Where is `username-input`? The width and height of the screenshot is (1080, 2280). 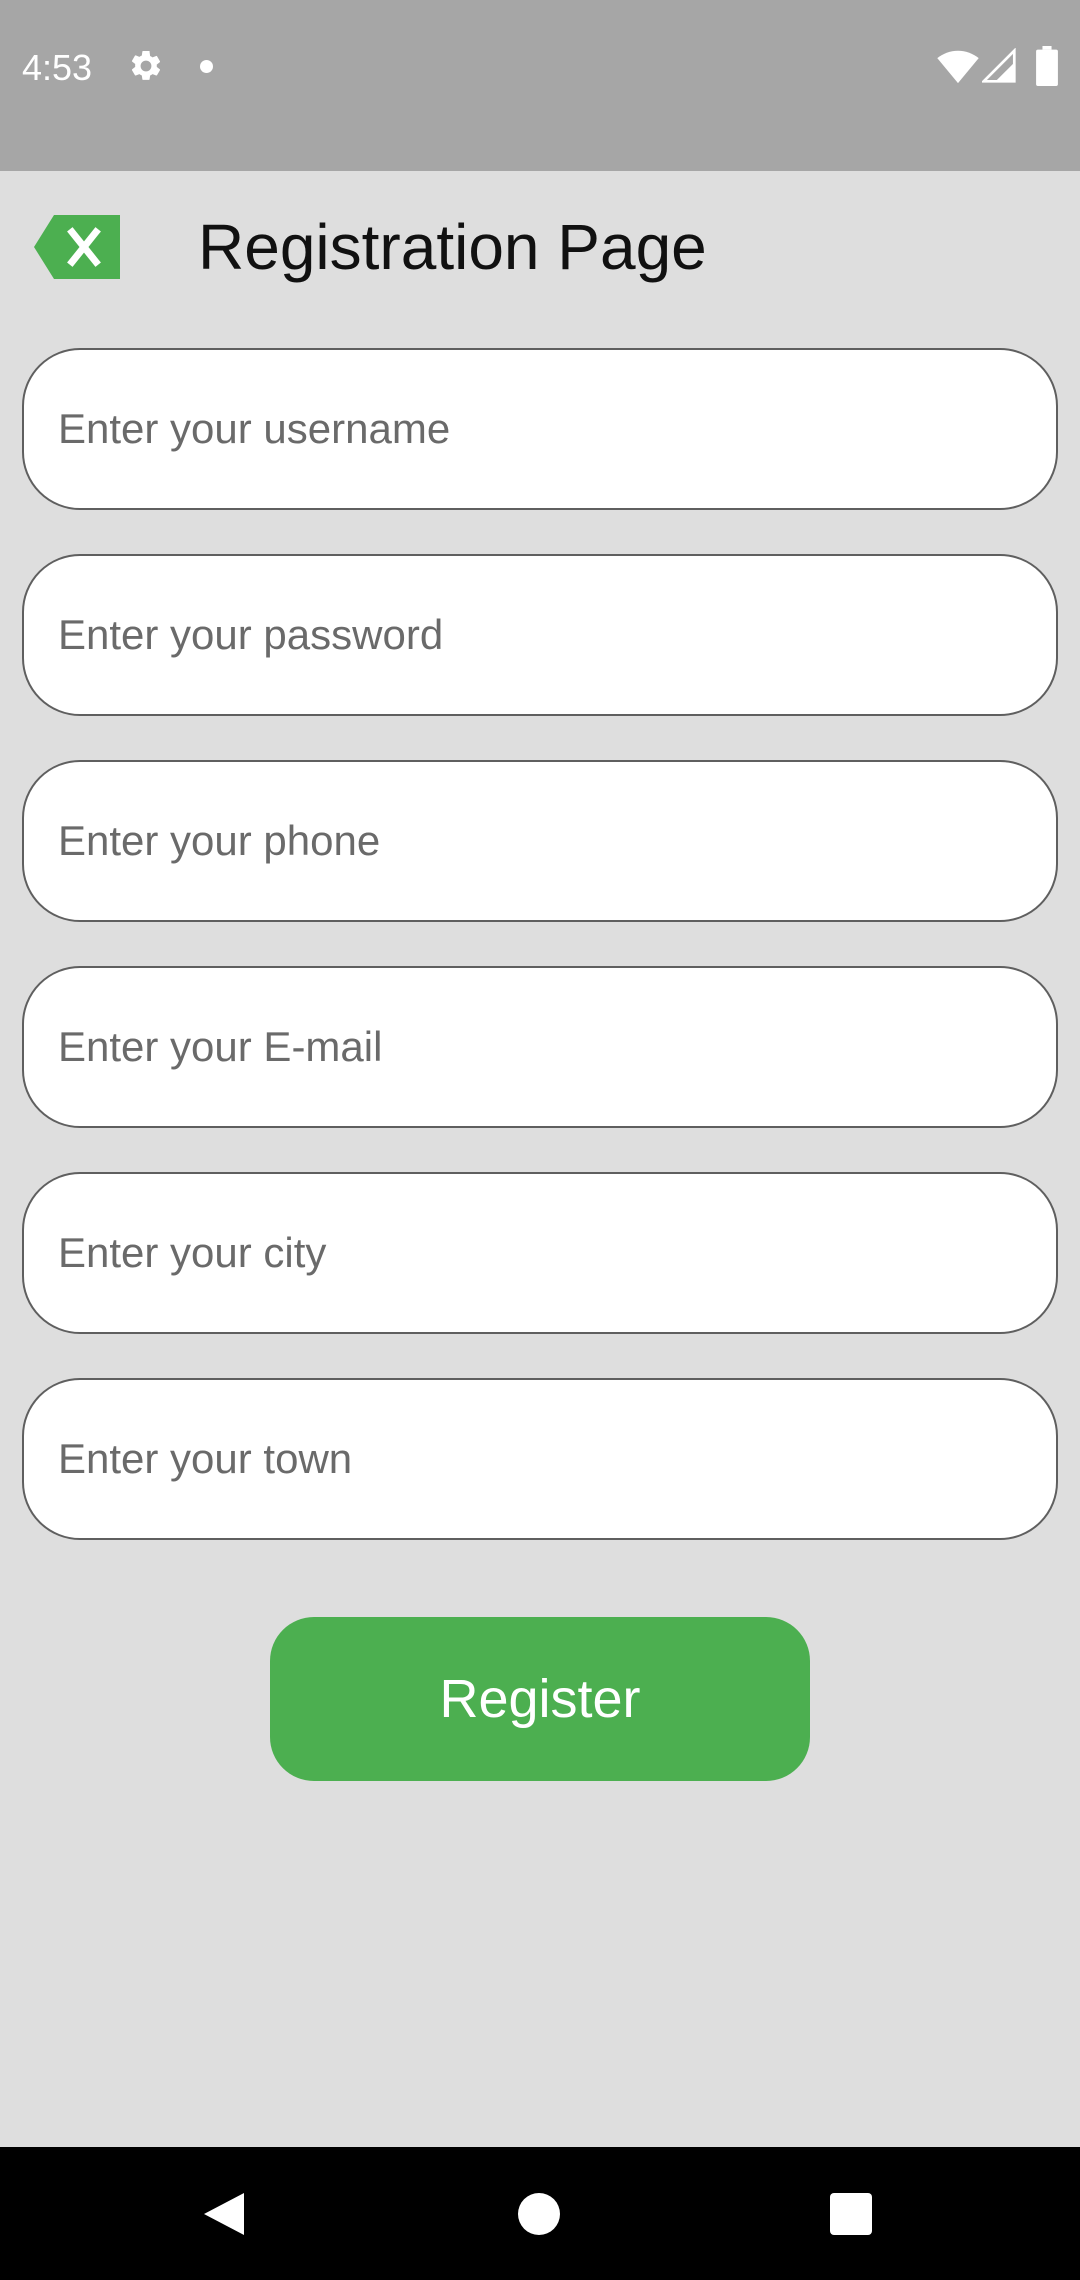 username-input is located at coordinates (538, 429).